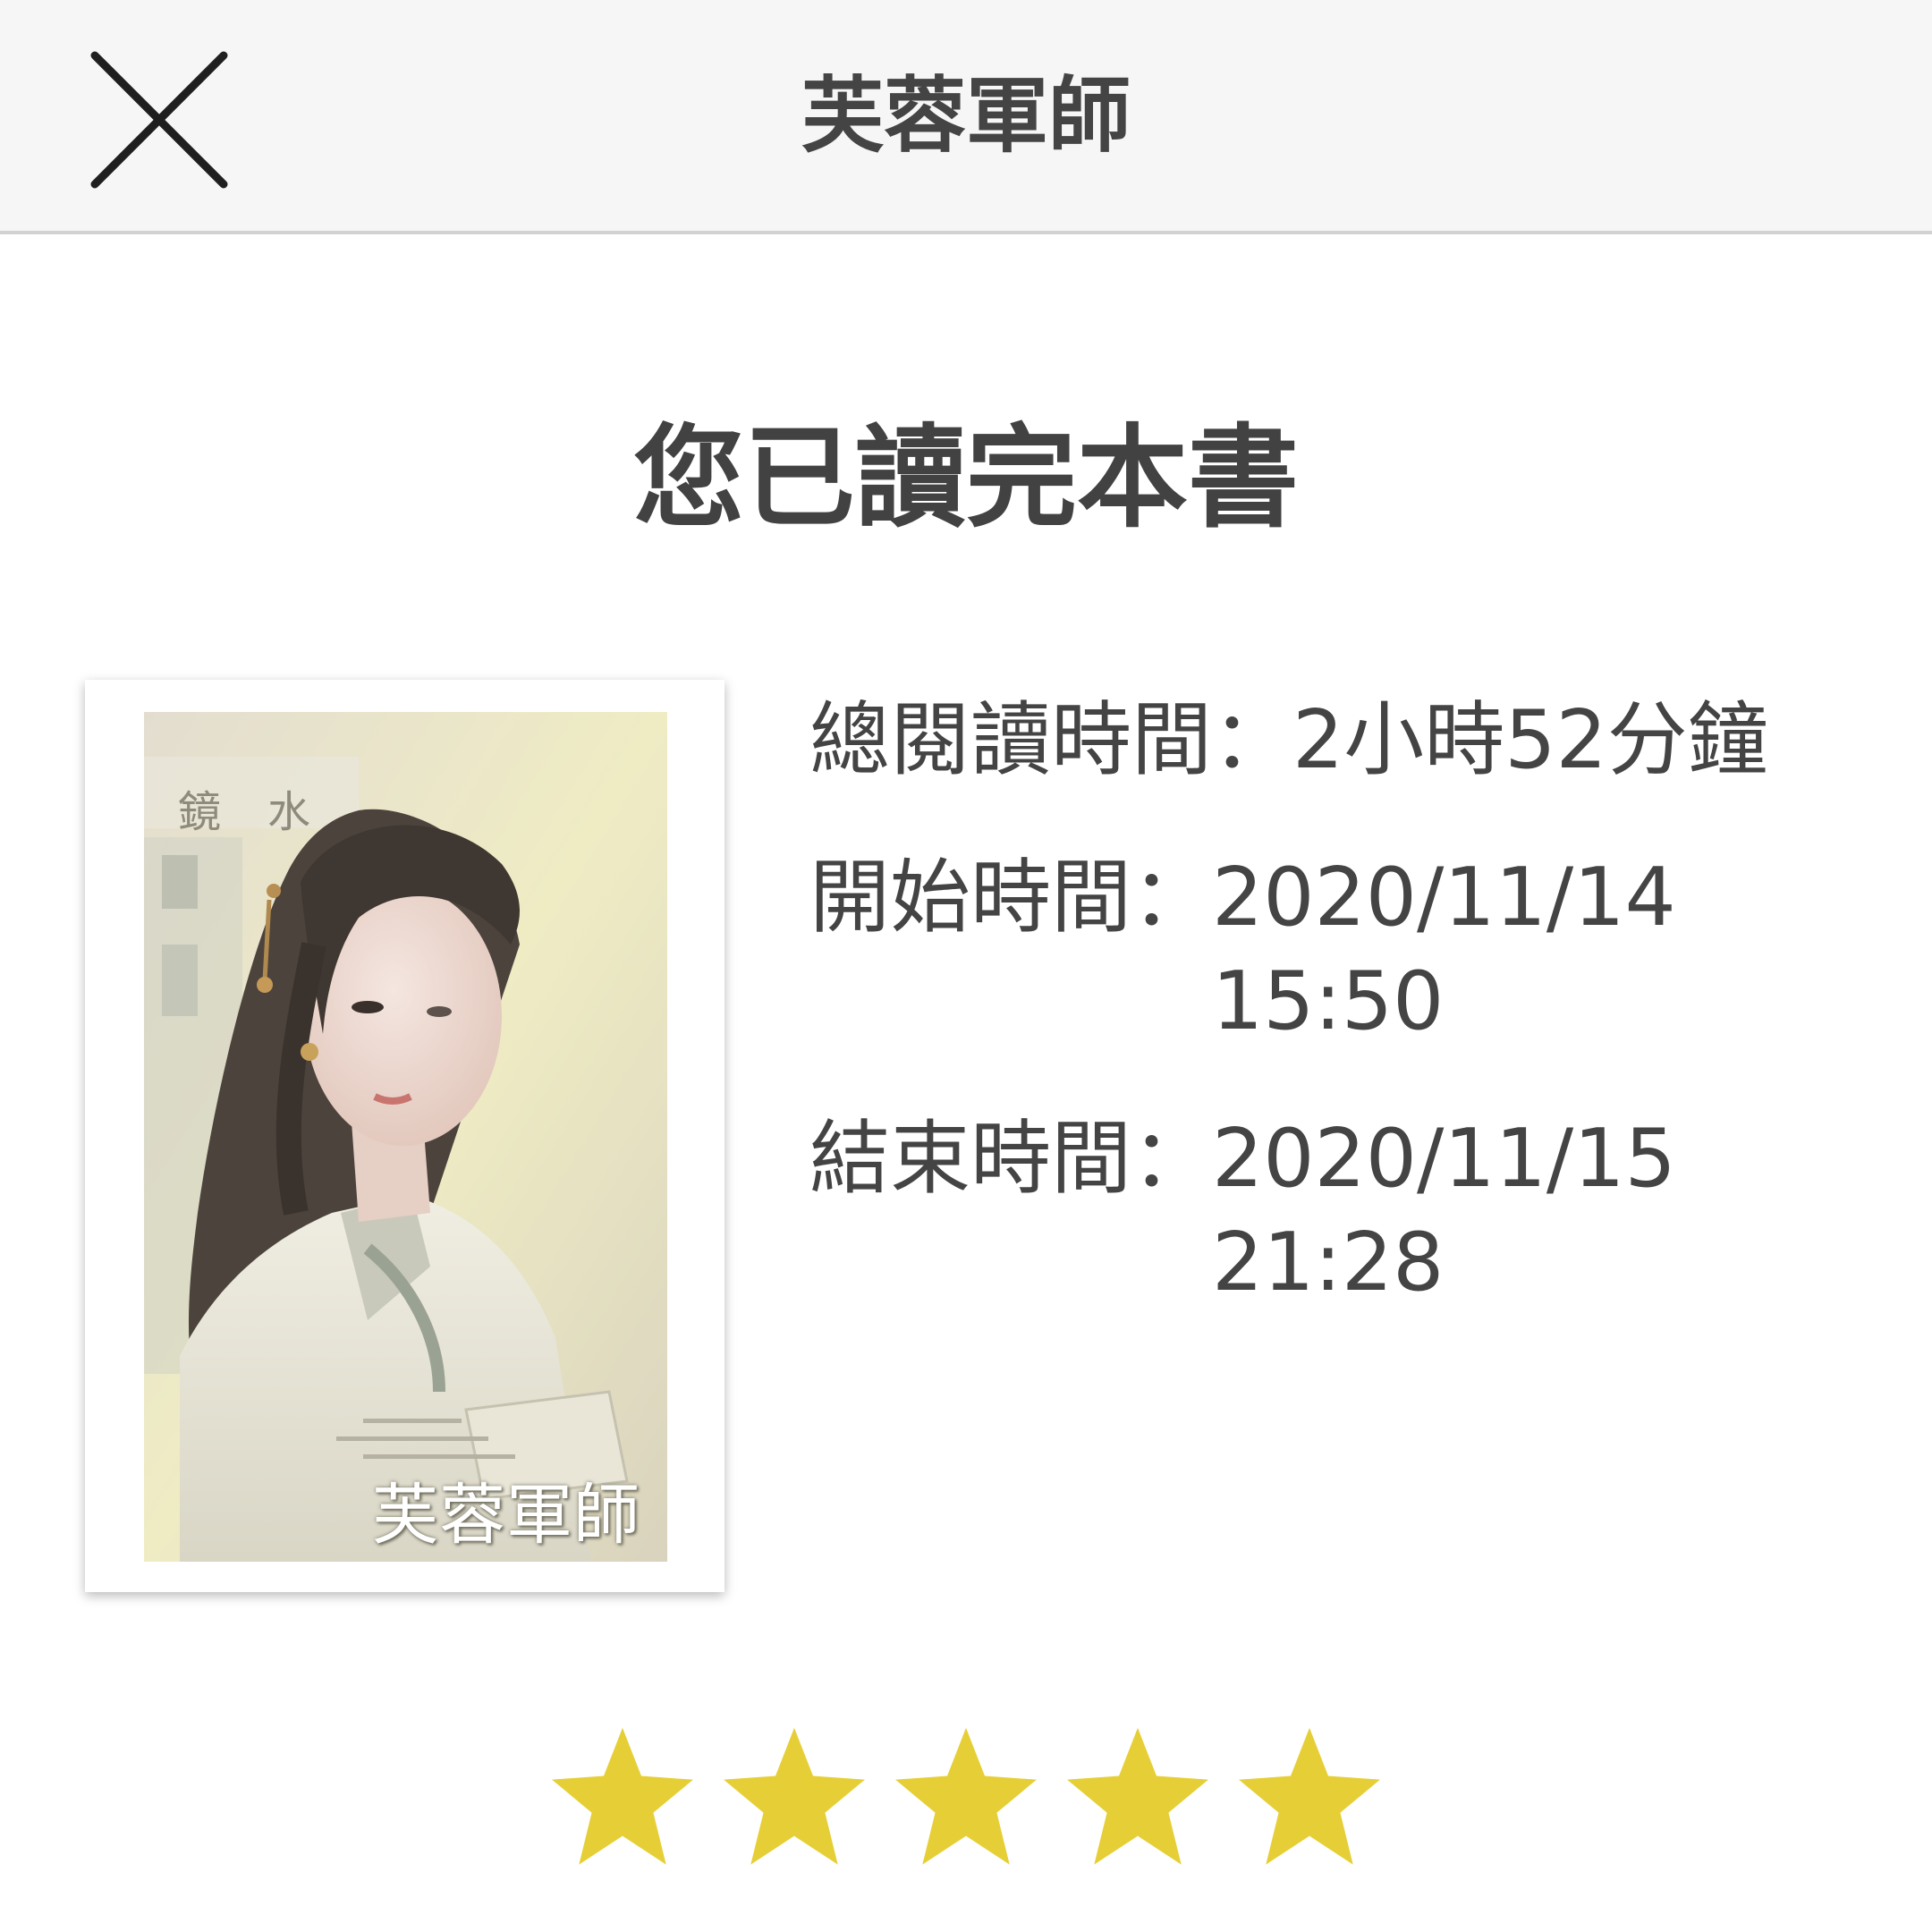 This screenshot has height=1932, width=1932. What do you see at coordinates (1444, 898) in the screenshot?
I see `start-date: 2020/11/14` at bounding box center [1444, 898].